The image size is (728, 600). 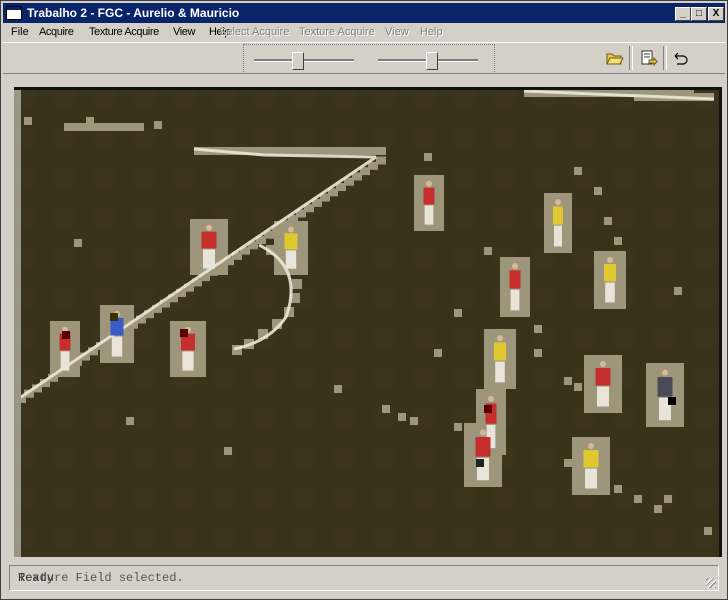 I want to click on menu-texture-acquire-2: Texture Acquire, so click(x=337, y=32).